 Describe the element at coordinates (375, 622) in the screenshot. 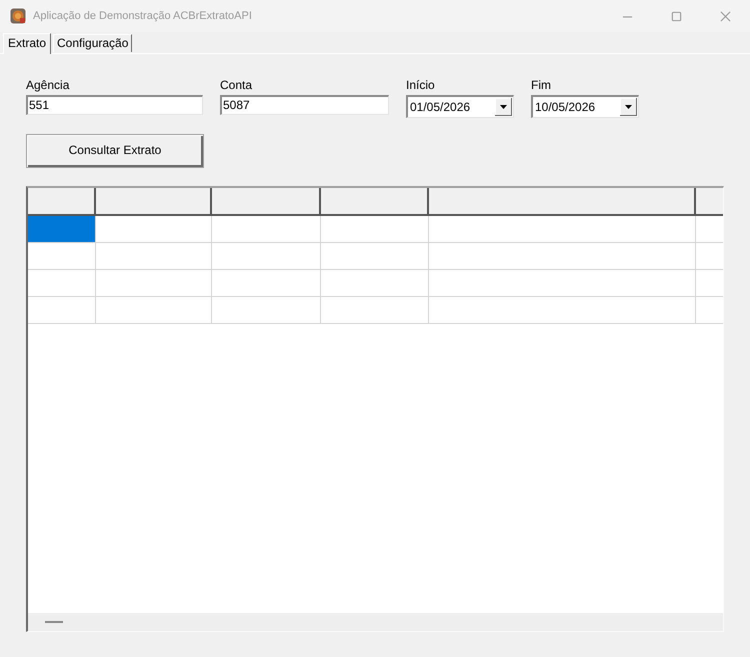

I see `horizontal-scrollbar` at that location.